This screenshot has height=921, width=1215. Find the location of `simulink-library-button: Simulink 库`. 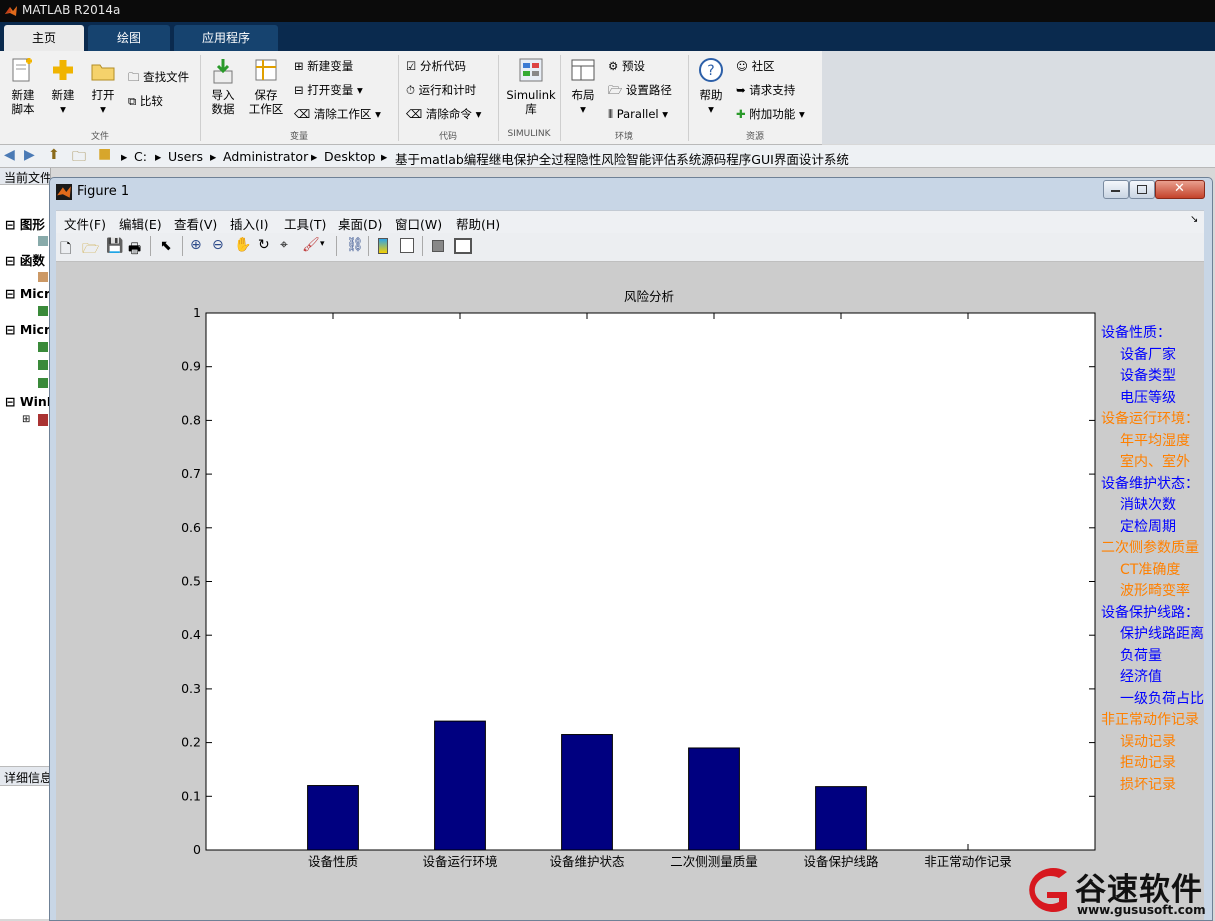

simulink-library-button: Simulink 库 is located at coordinates (531, 86).